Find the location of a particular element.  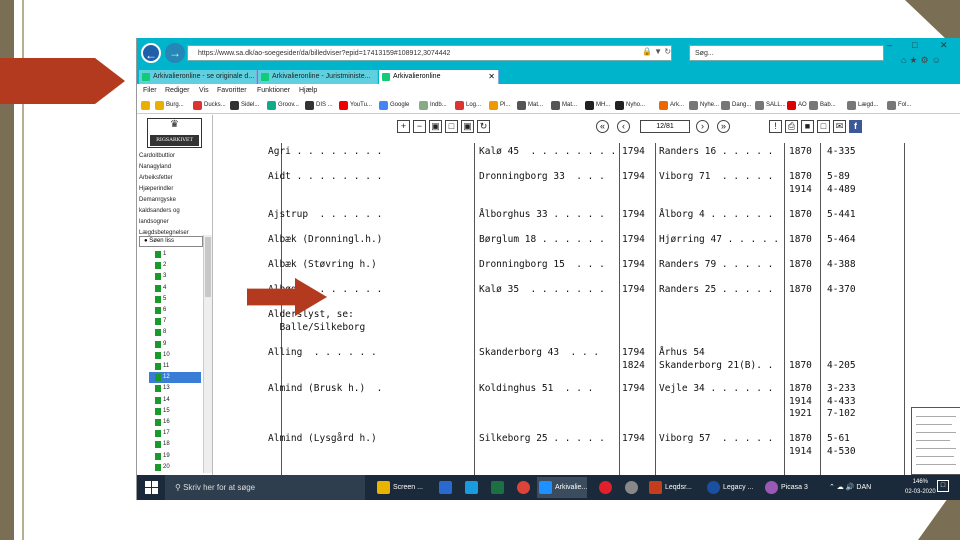

tree-item-16: 16 is located at coordinates (177, 422).